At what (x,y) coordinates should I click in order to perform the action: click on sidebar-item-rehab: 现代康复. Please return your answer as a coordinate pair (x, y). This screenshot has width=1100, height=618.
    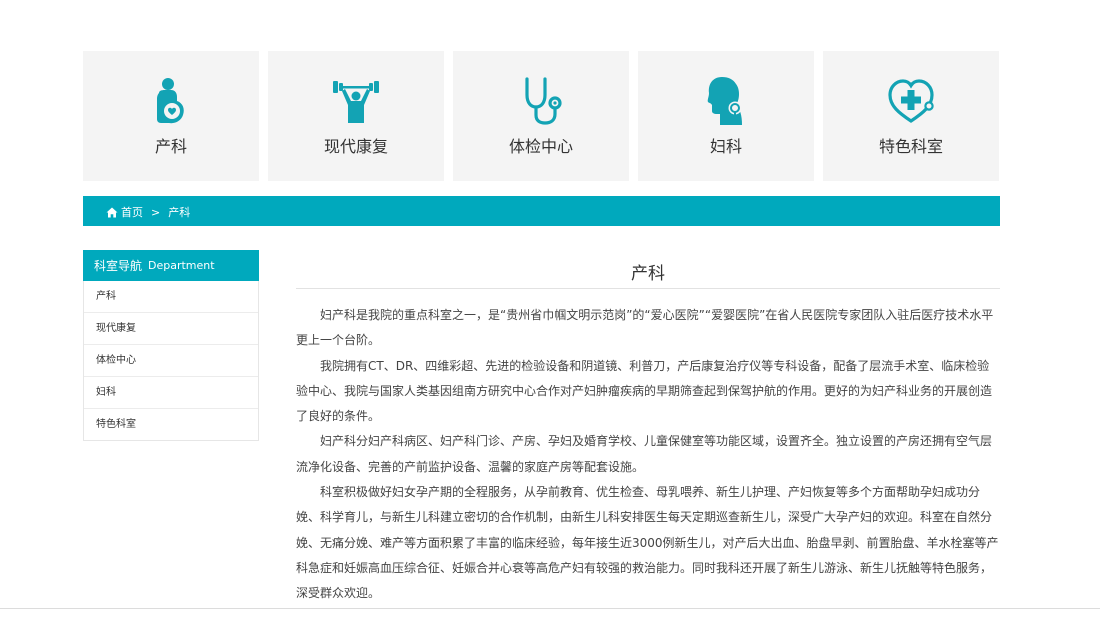
    Looking at the image, I should click on (171, 328).